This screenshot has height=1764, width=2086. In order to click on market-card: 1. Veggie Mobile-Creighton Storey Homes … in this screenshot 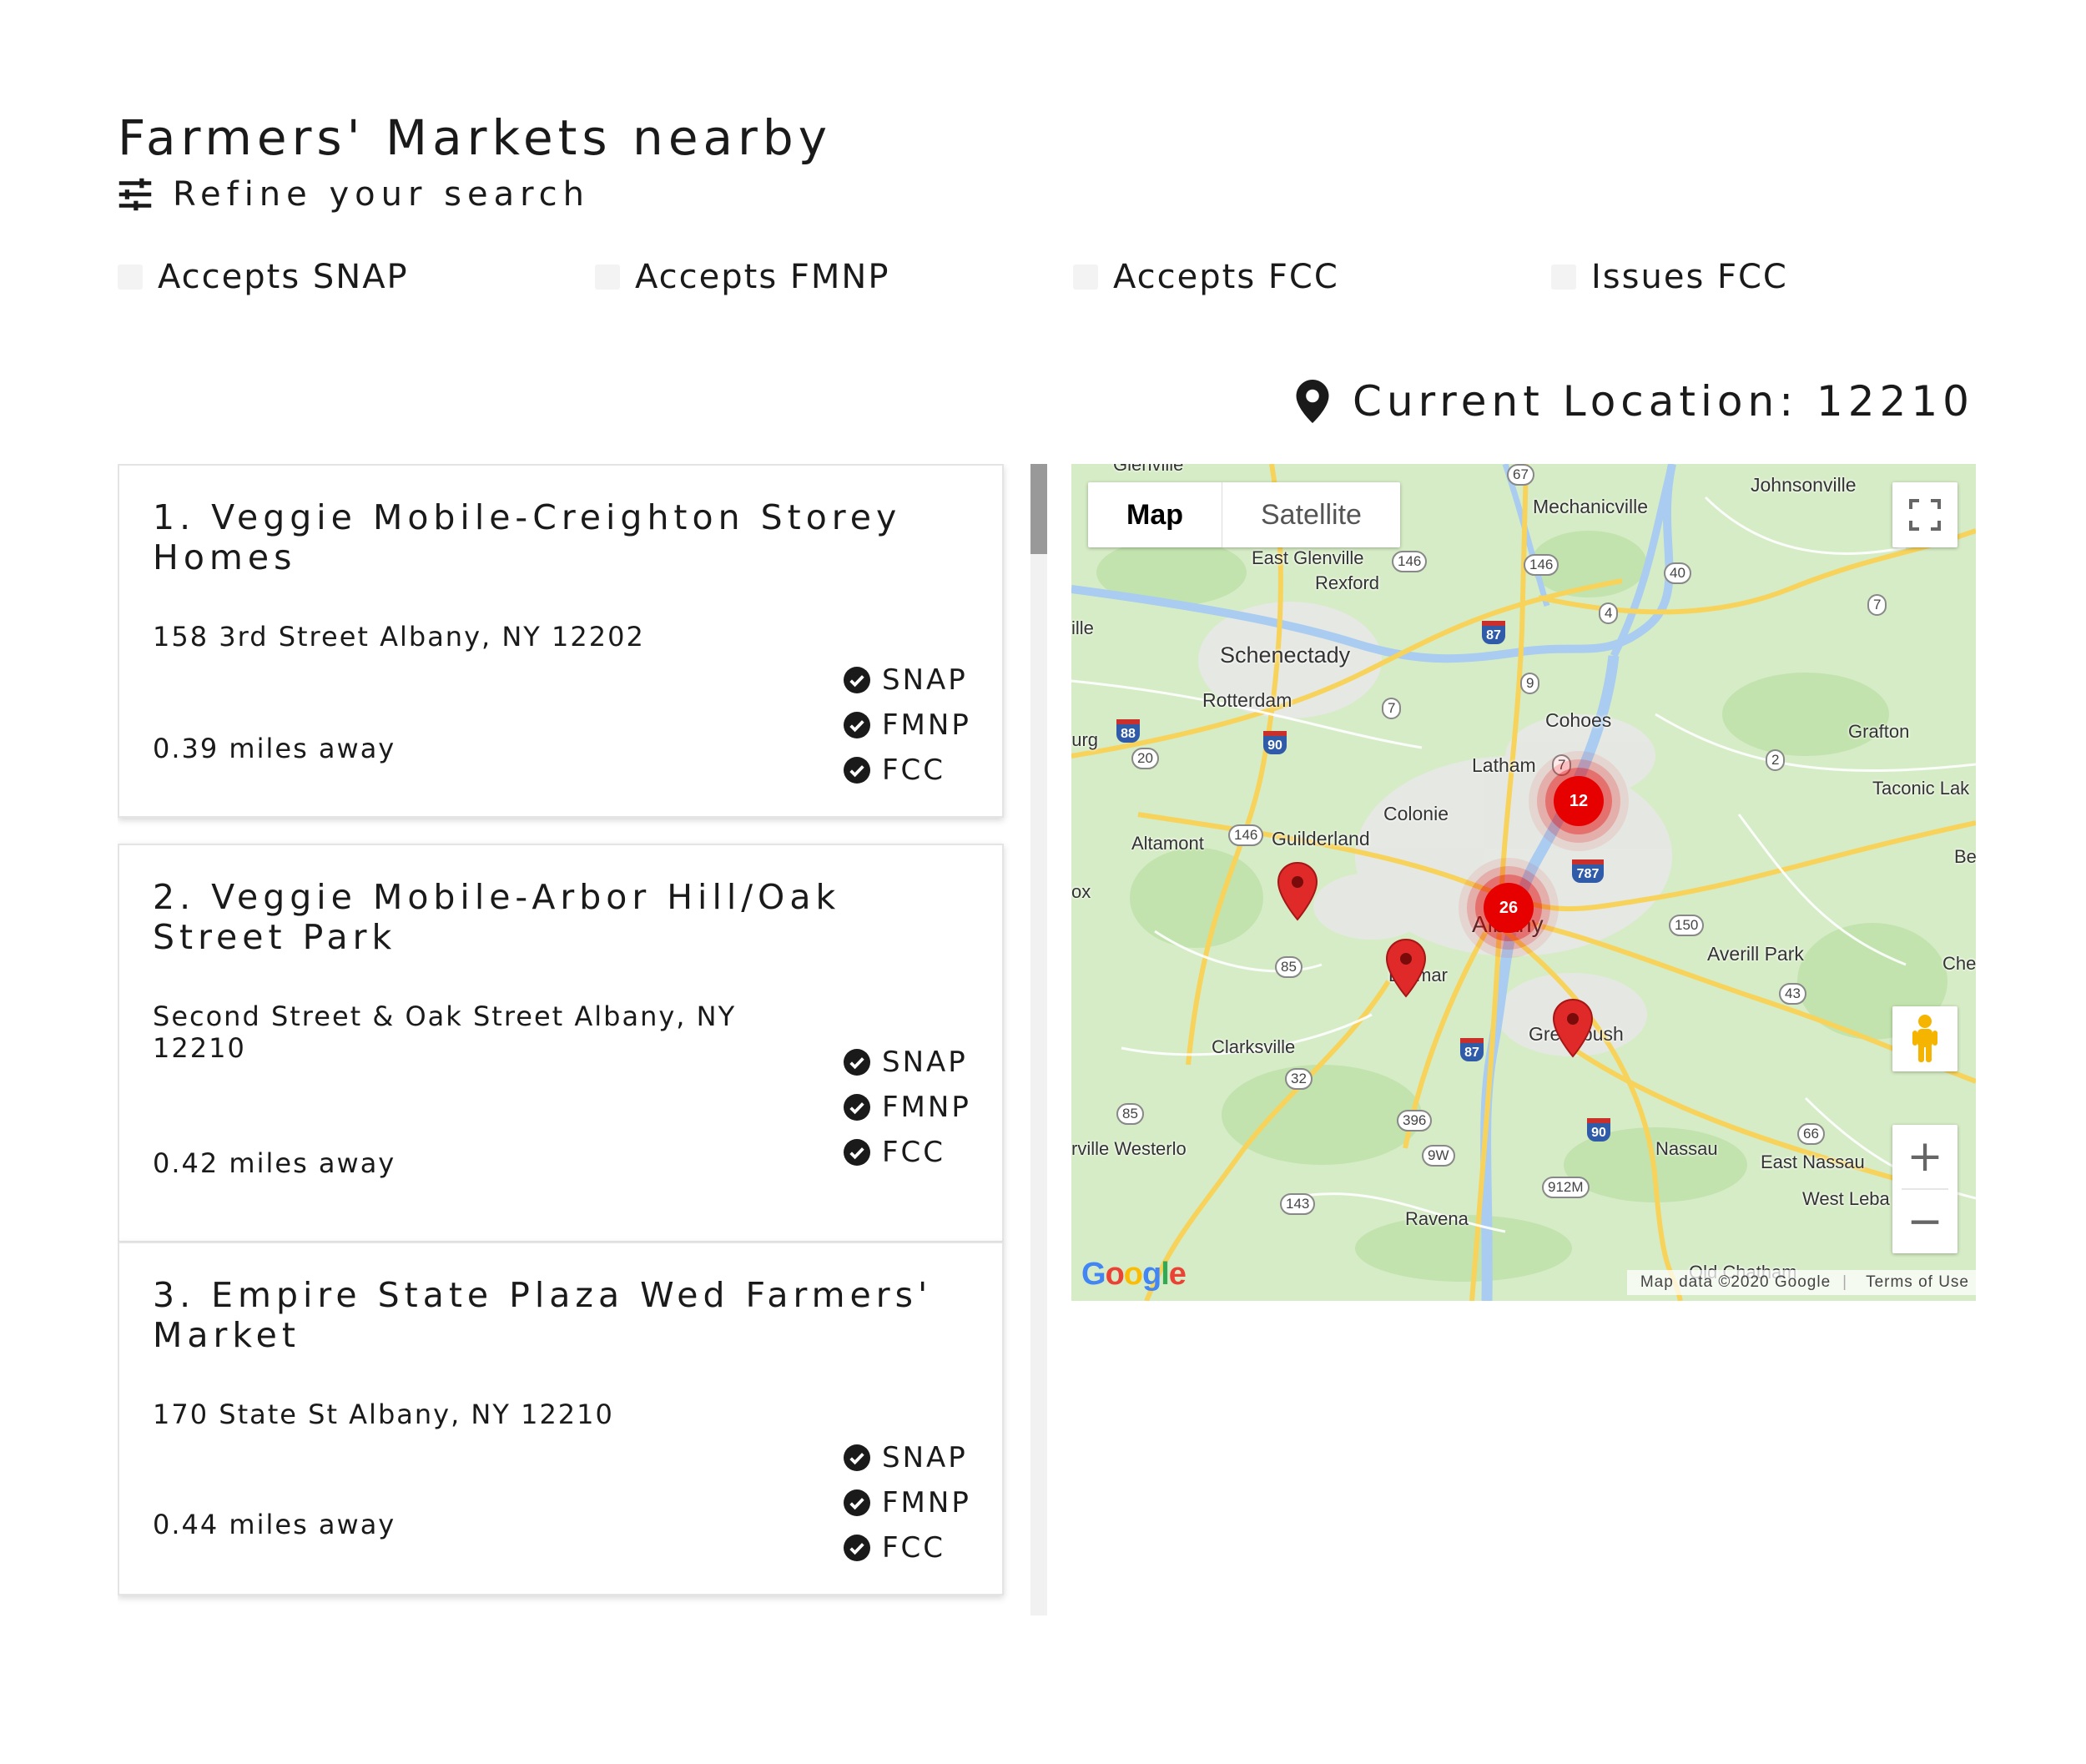, I will do `click(561, 641)`.